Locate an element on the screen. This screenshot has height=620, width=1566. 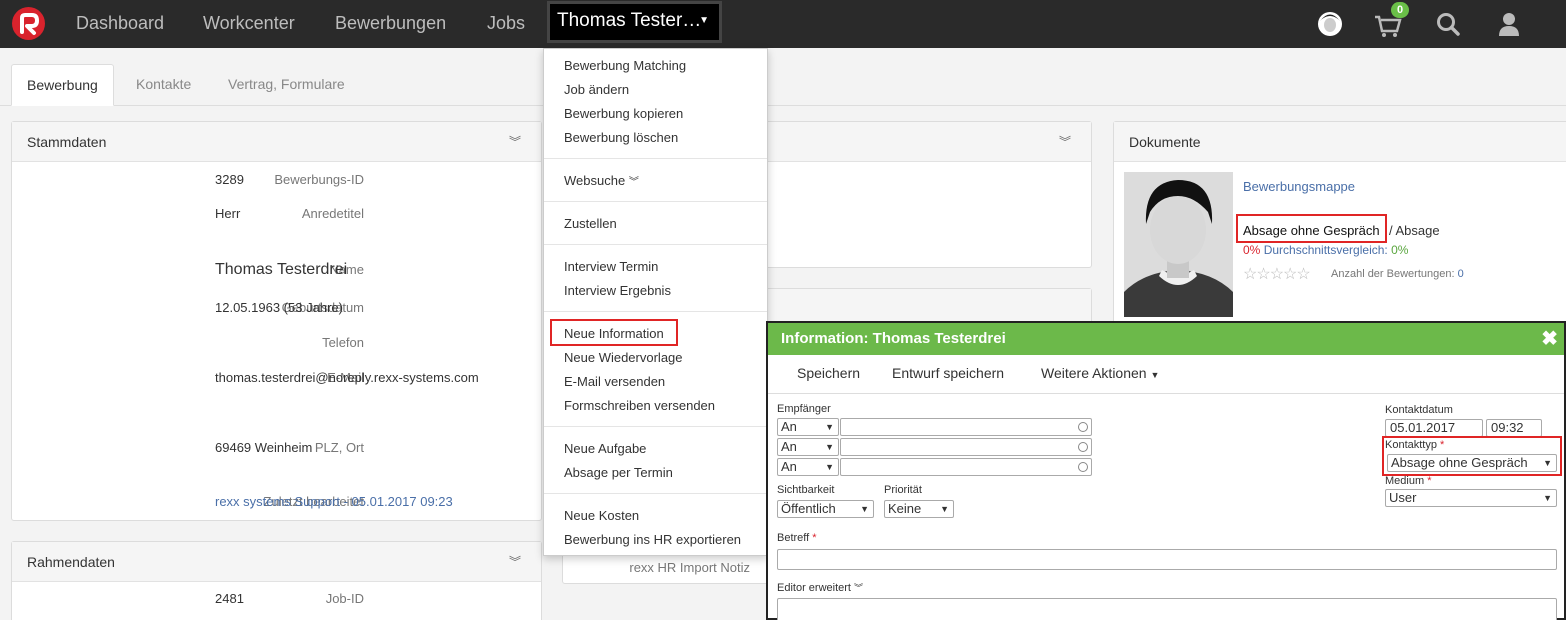
prioritaet-select: Keine ▼ is located at coordinates (919, 509).